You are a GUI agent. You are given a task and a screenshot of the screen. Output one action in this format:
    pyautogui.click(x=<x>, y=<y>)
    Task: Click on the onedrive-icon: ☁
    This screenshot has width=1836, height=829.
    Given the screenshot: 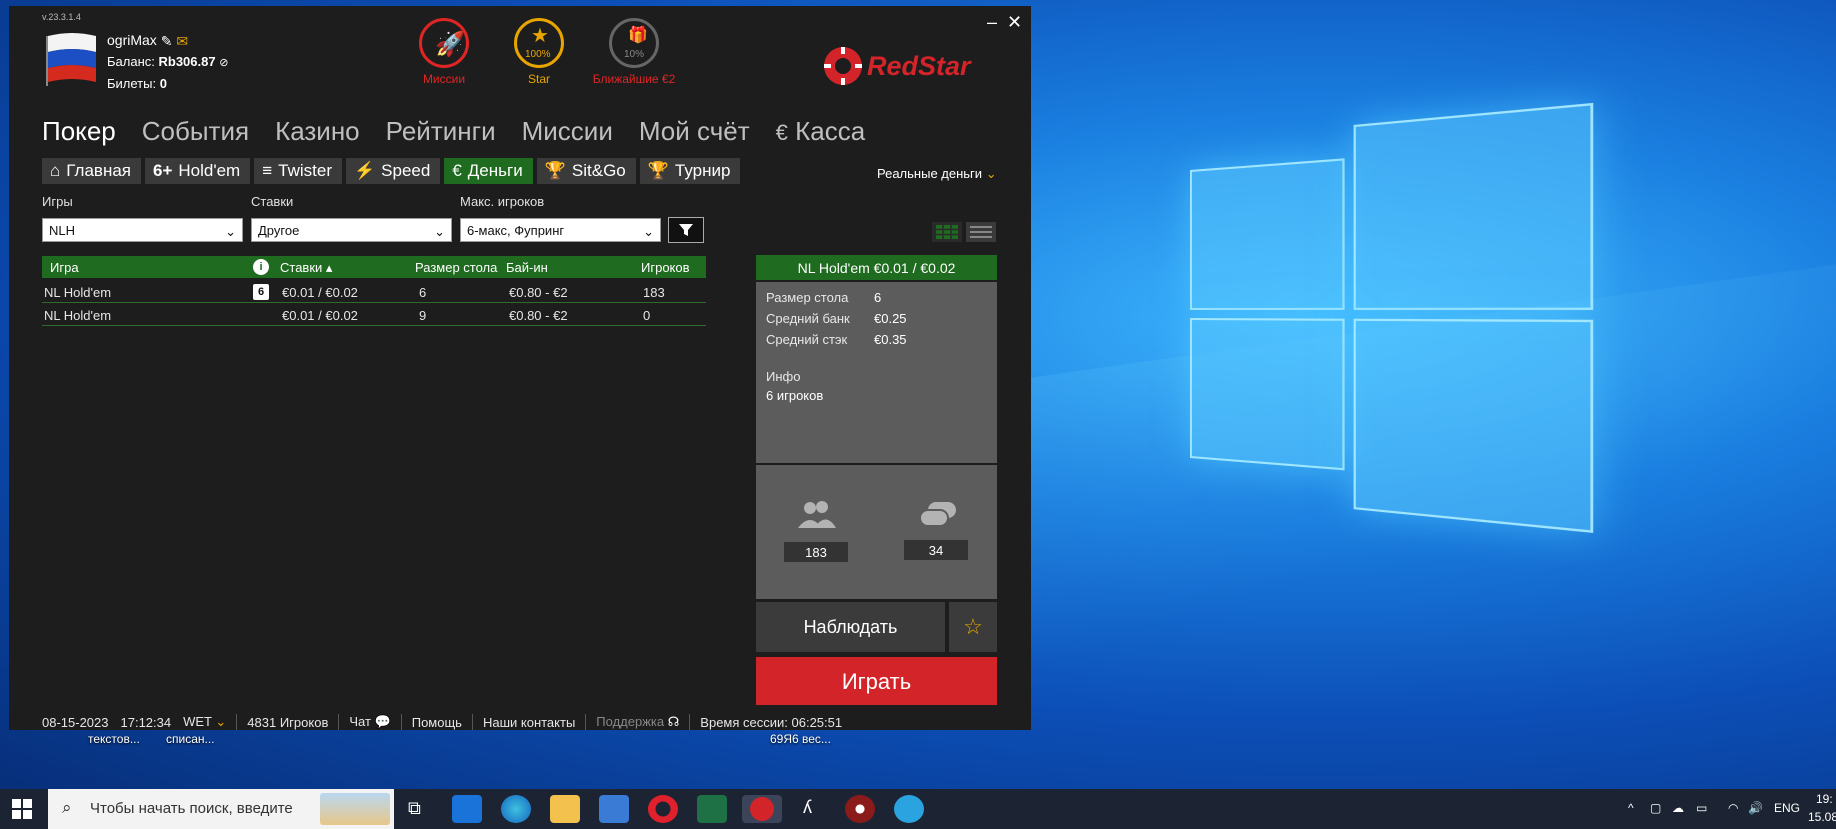 What is the action you would take?
    pyautogui.click(x=1678, y=808)
    